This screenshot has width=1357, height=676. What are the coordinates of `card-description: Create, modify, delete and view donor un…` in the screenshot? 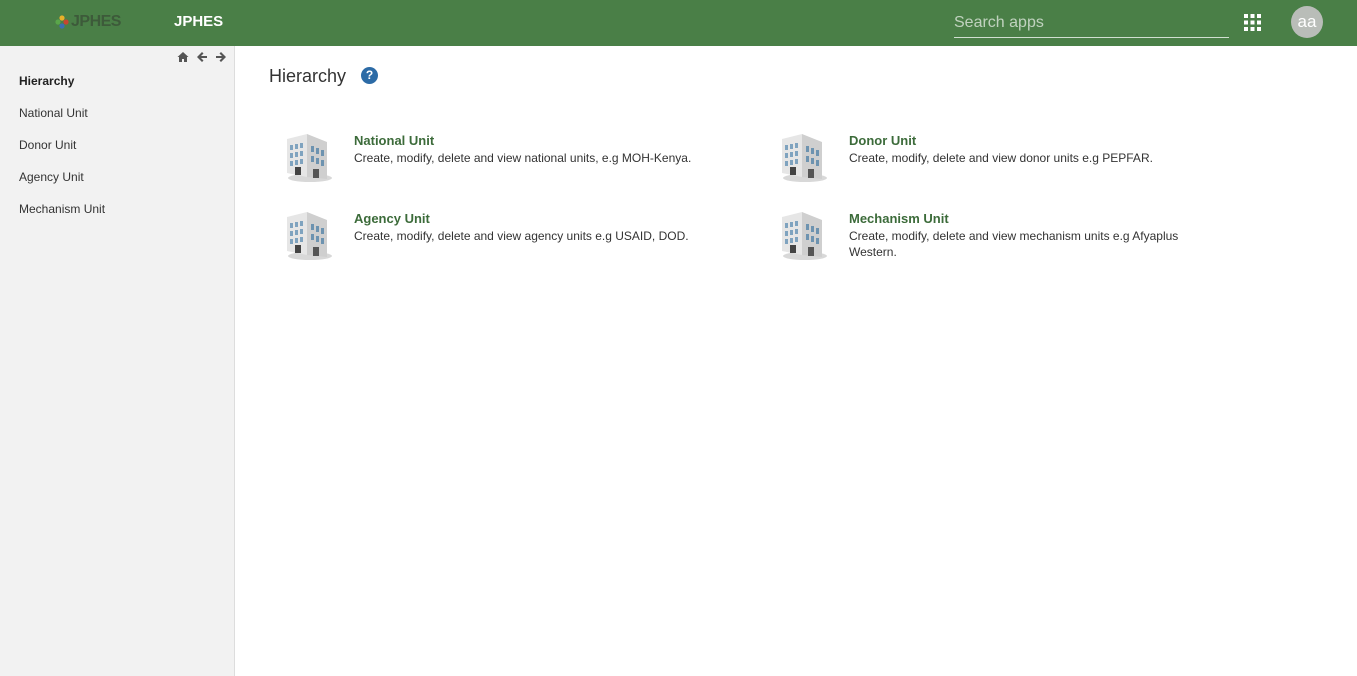 It's located at (1001, 158).